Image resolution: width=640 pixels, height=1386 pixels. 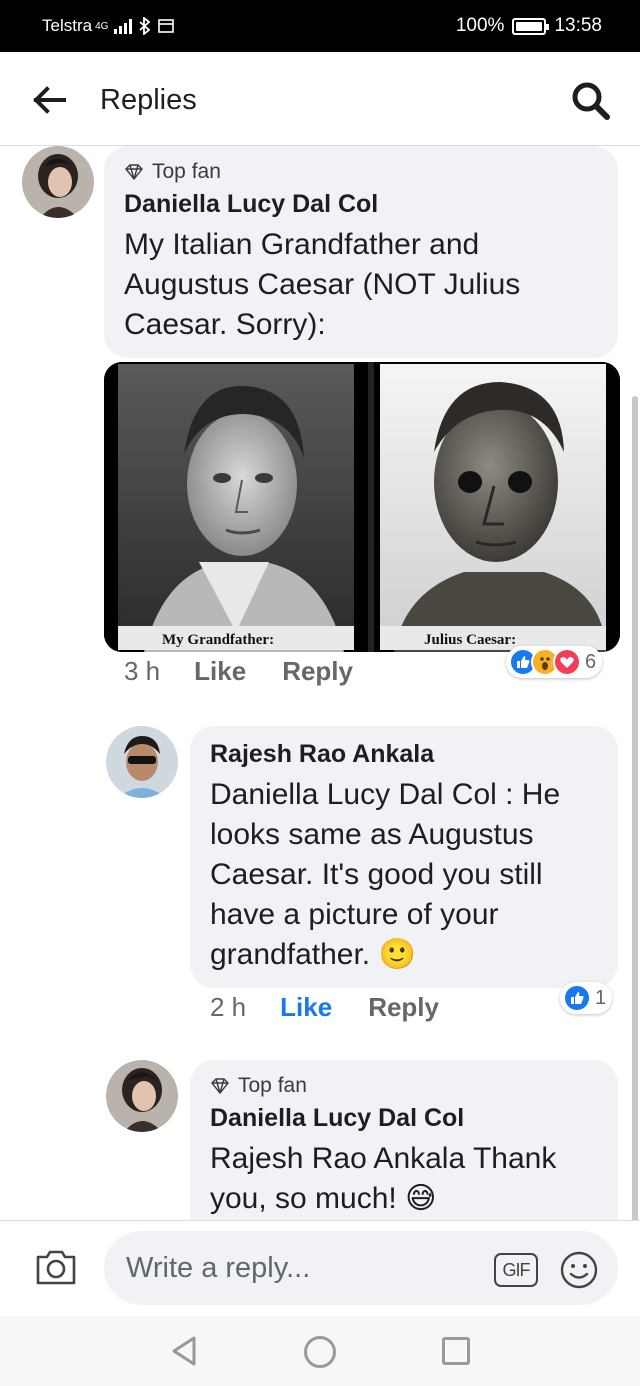 I want to click on comment-line: Daniella Lucy Dal Col : He, so click(x=385, y=794).